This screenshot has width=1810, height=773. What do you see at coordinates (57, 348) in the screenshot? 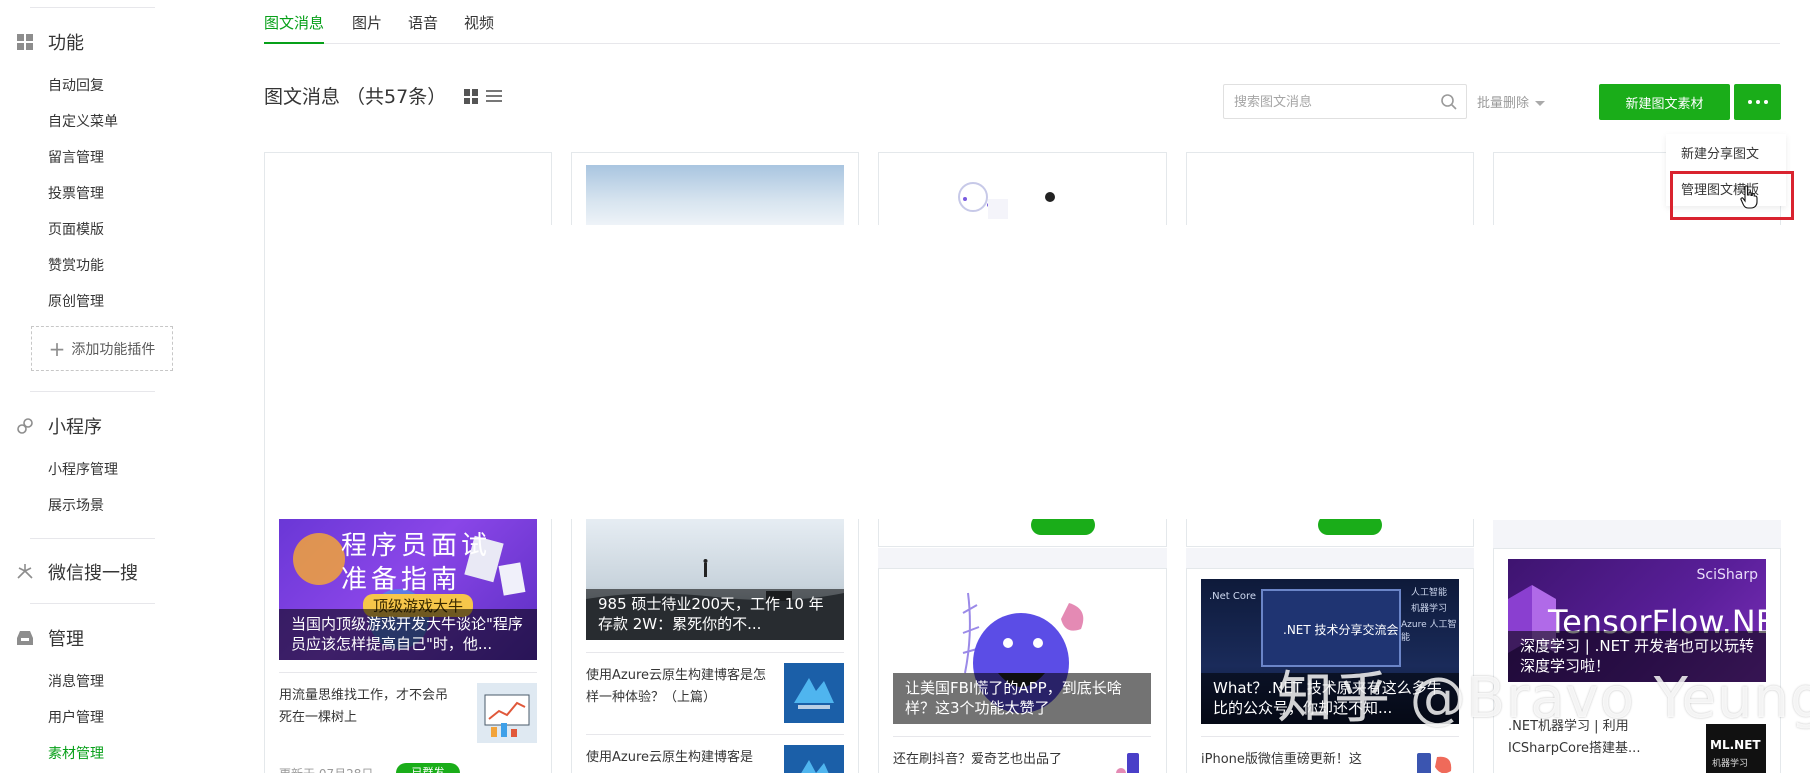
I see `plus-icon: +` at bounding box center [57, 348].